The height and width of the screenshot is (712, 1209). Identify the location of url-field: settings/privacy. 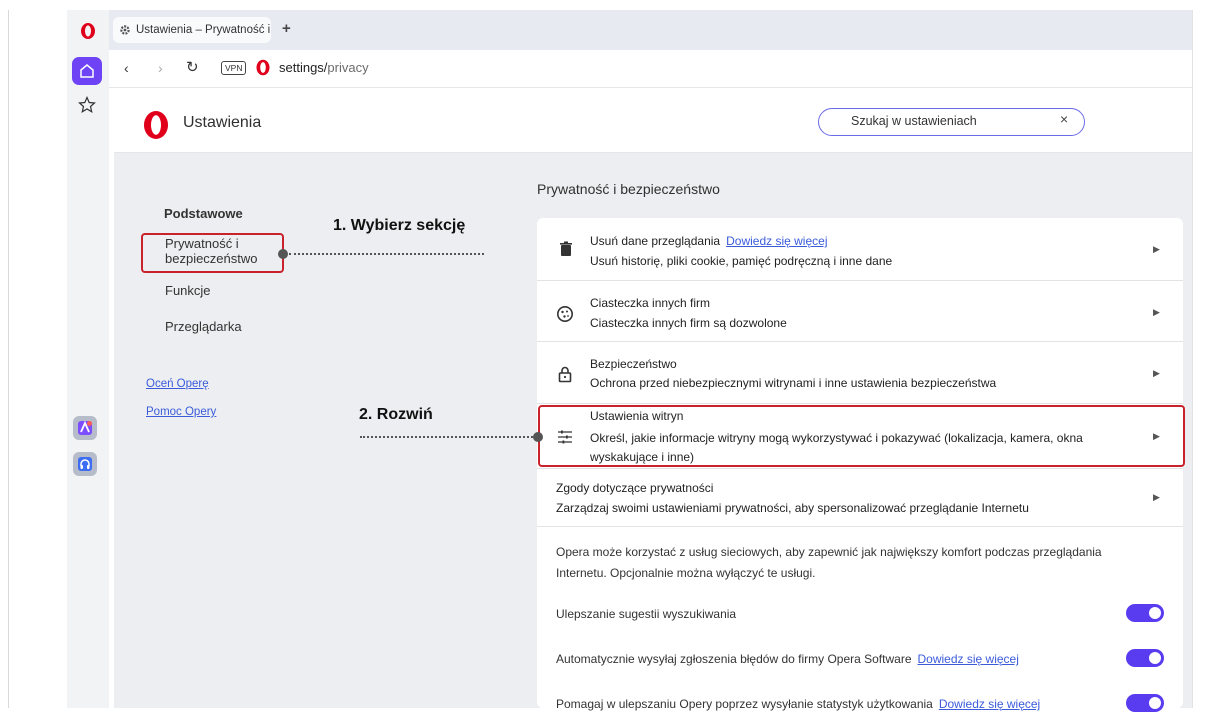
(324, 67).